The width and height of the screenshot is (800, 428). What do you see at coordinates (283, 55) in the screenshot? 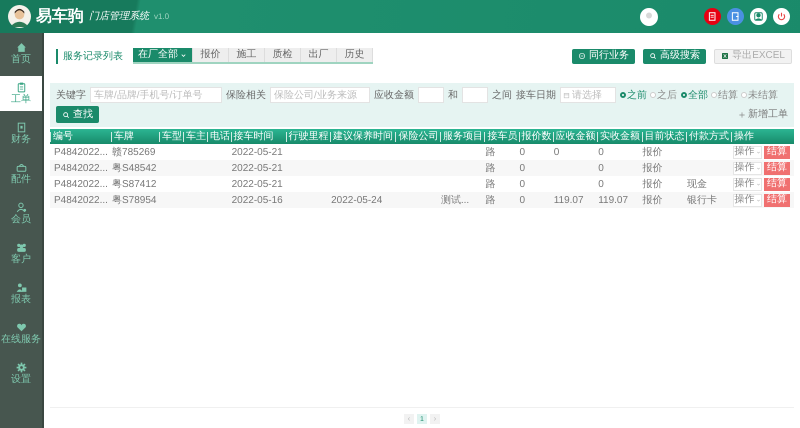
I see `tab: 质检` at bounding box center [283, 55].